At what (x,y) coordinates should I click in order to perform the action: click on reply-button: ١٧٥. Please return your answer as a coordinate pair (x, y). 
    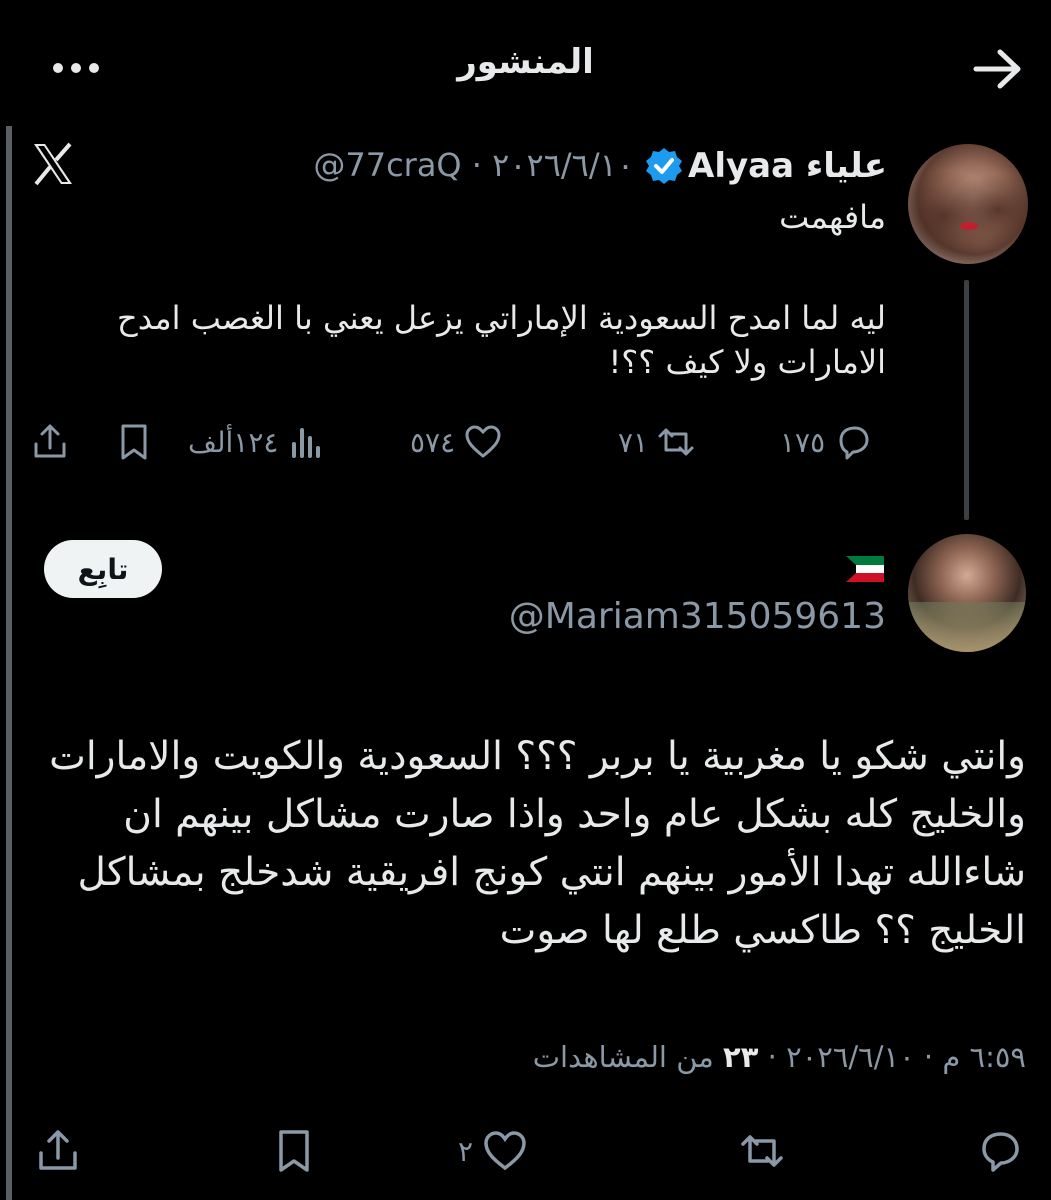
    Looking at the image, I should click on (826, 442).